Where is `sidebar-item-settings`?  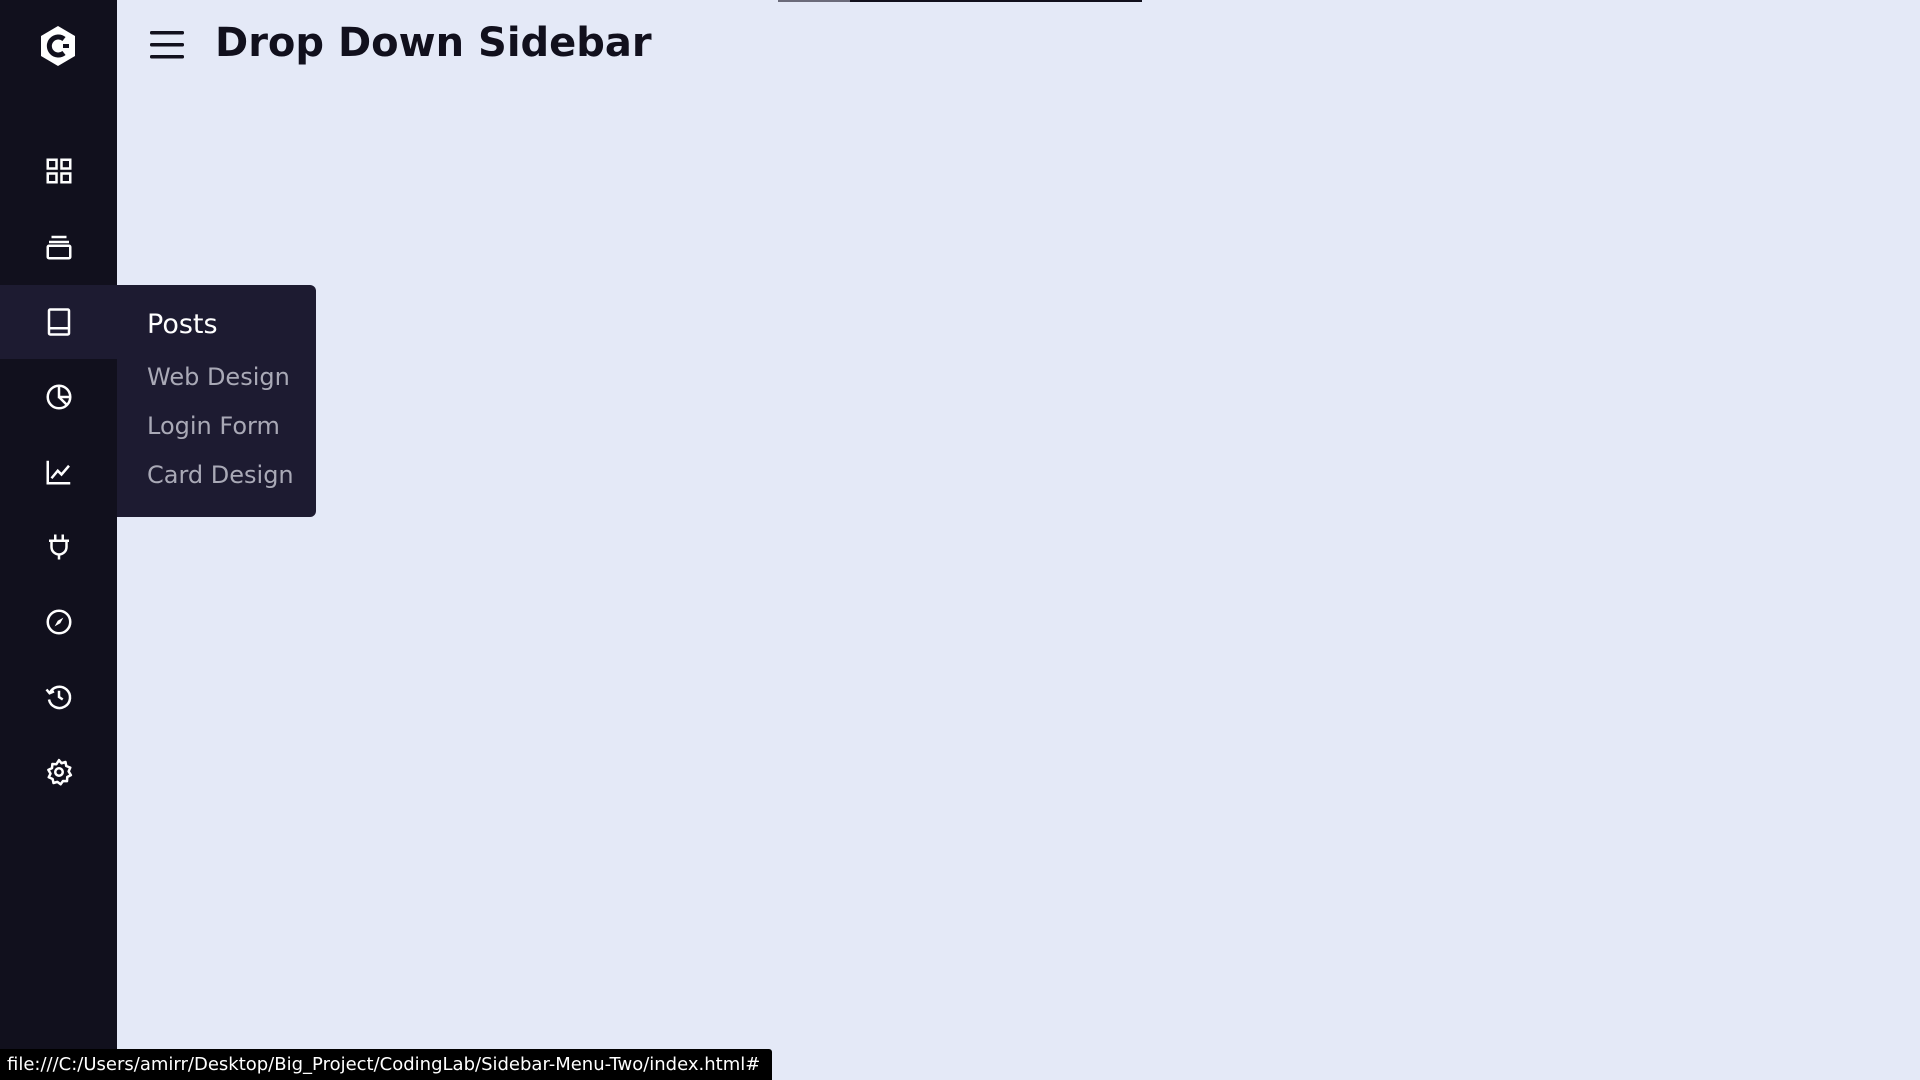 sidebar-item-settings is located at coordinates (58, 772).